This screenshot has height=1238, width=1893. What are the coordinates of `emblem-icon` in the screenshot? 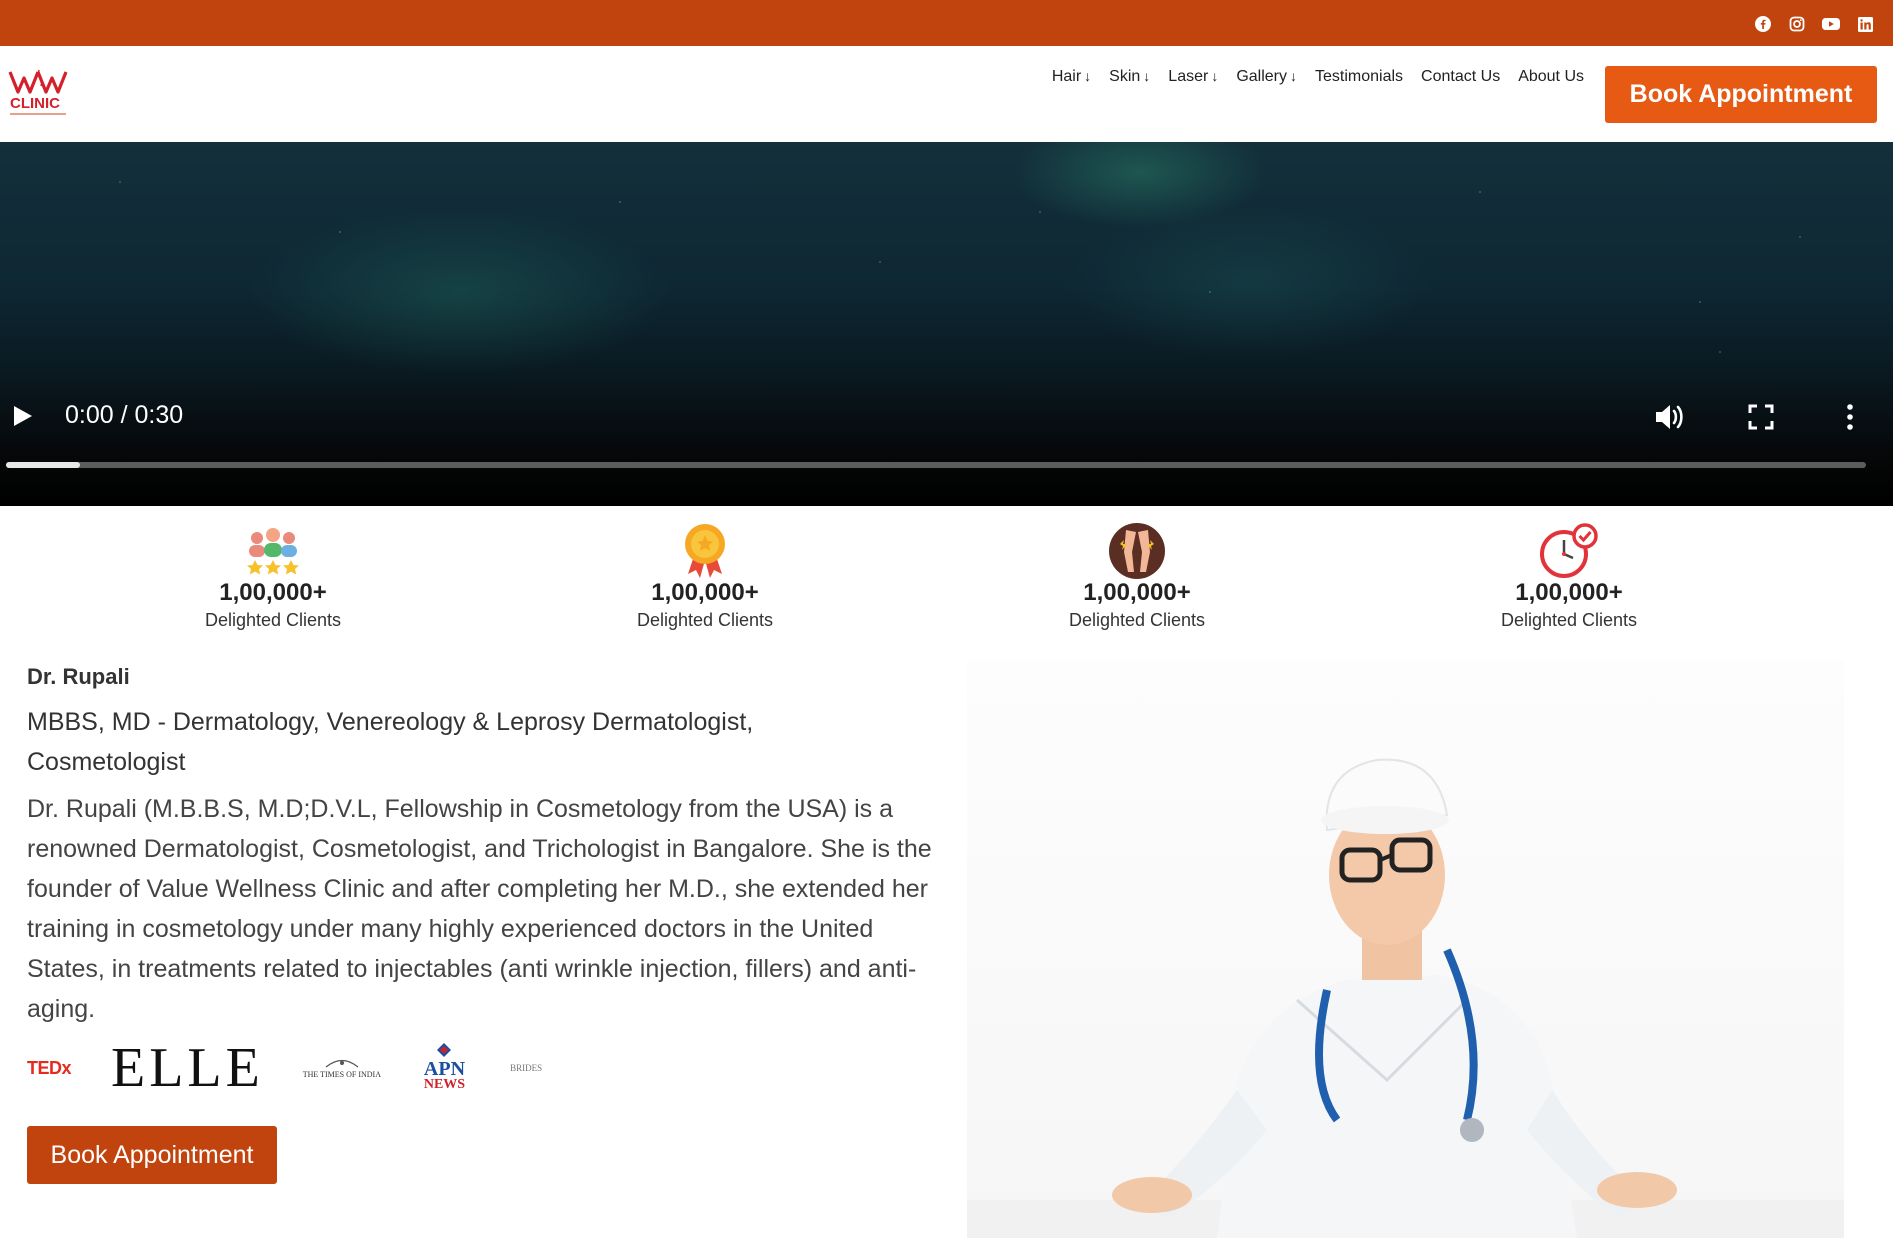 It's located at (342, 1063).